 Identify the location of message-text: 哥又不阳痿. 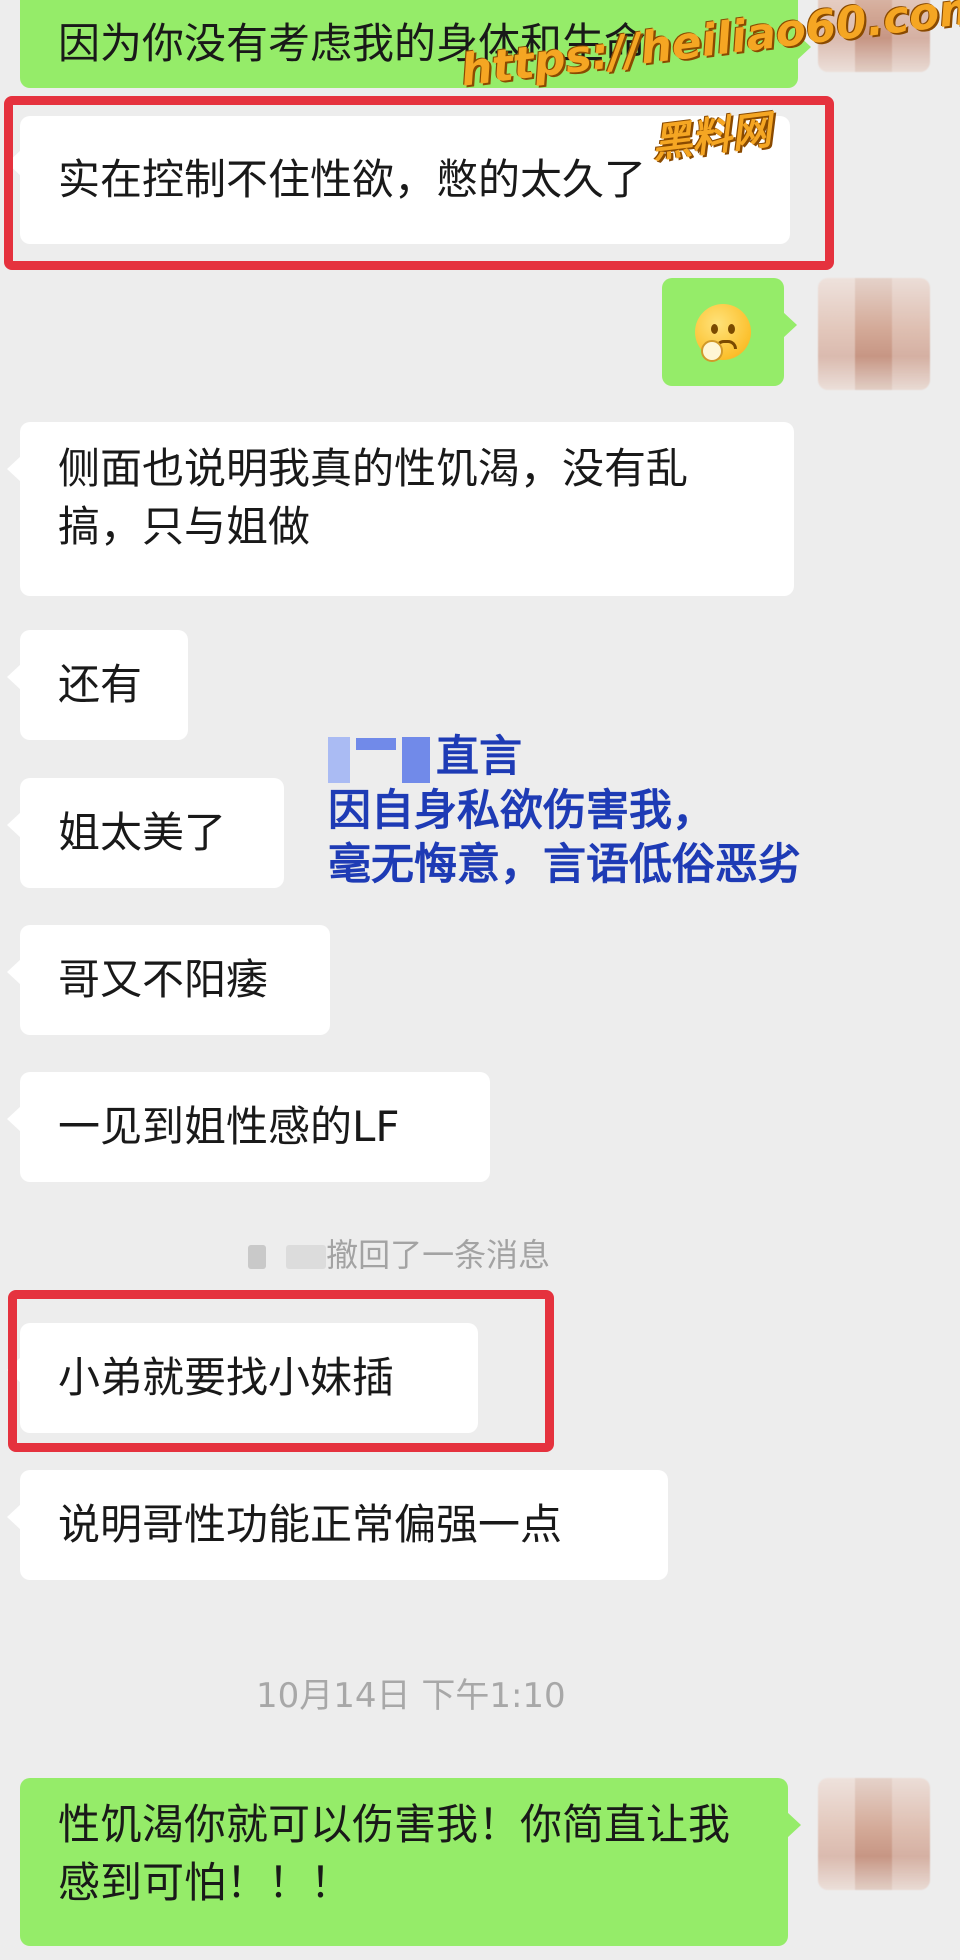
(163, 979).